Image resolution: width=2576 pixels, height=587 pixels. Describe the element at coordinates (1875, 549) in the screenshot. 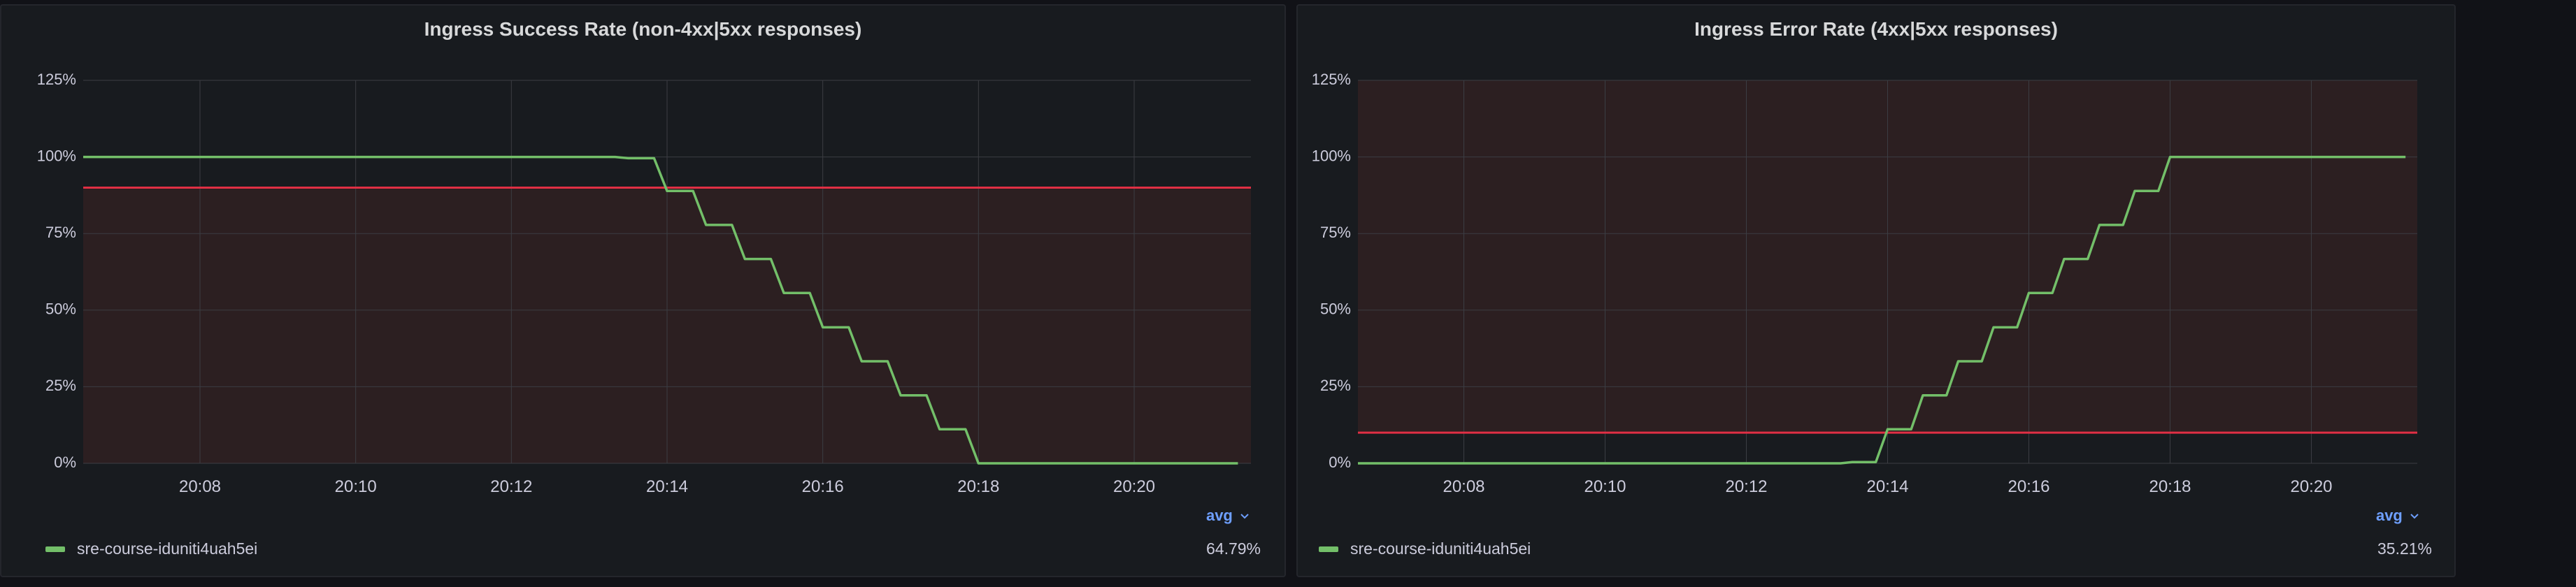

I see `legend-item: sre-course-iduniti4uah5ei 35.21%` at that location.